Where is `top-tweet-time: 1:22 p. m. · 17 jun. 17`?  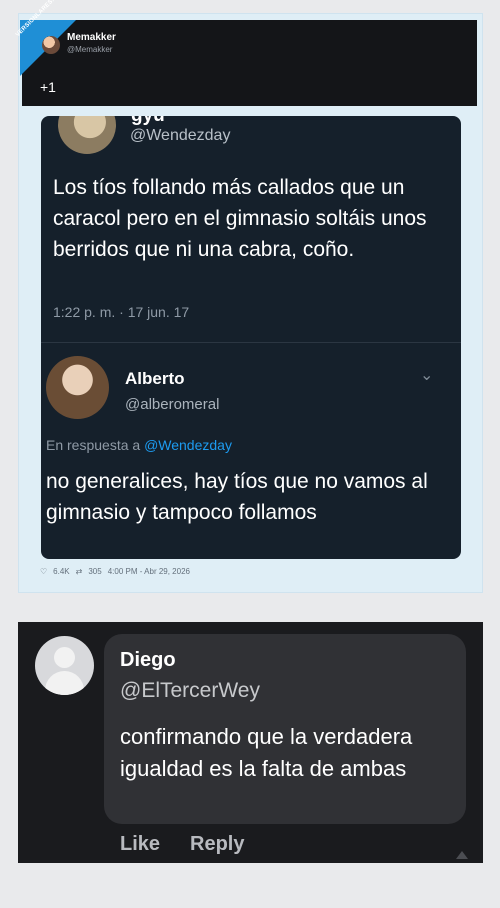 top-tweet-time: 1:22 p. m. · 17 jun. 17 is located at coordinates (121, 312).